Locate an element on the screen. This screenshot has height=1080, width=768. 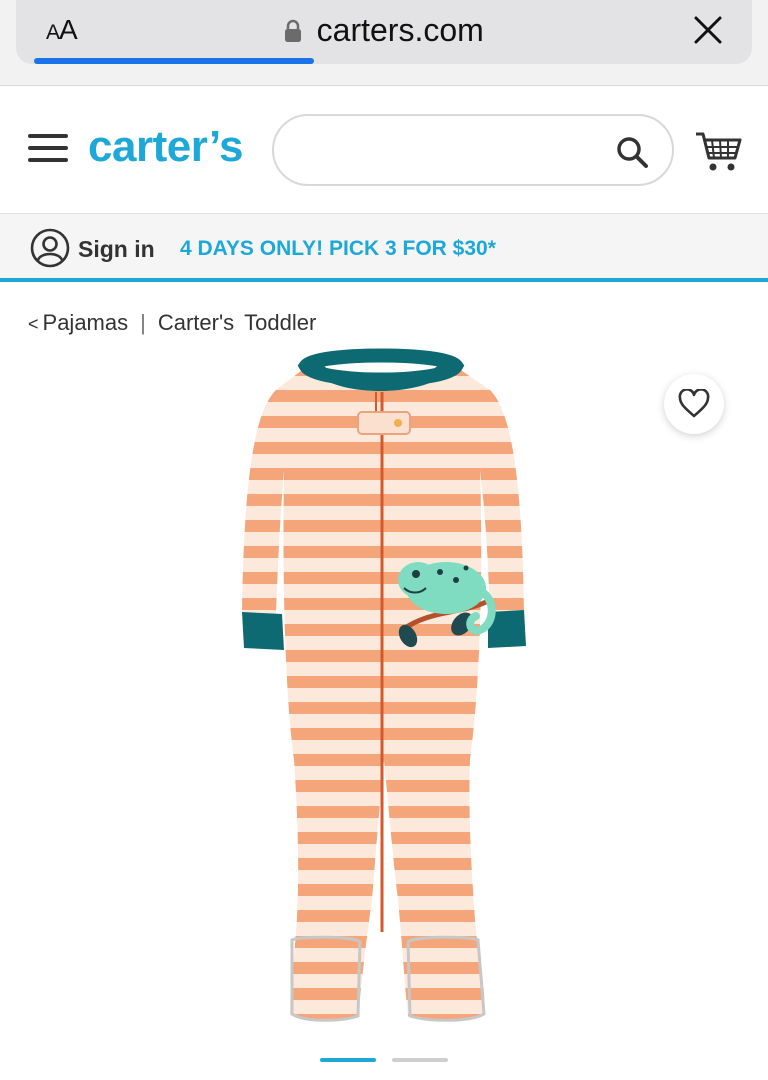
site-header: carter’s is located at coordinates (384, 150).